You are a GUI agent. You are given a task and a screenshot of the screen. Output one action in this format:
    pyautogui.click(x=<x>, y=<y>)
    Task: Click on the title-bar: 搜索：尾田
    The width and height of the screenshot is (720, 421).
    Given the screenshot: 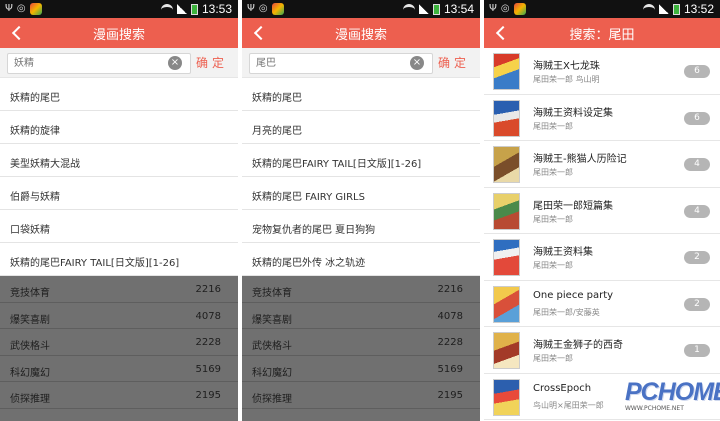 What is the action you would take?
    pyautogui.click(x=602, y=33)
    